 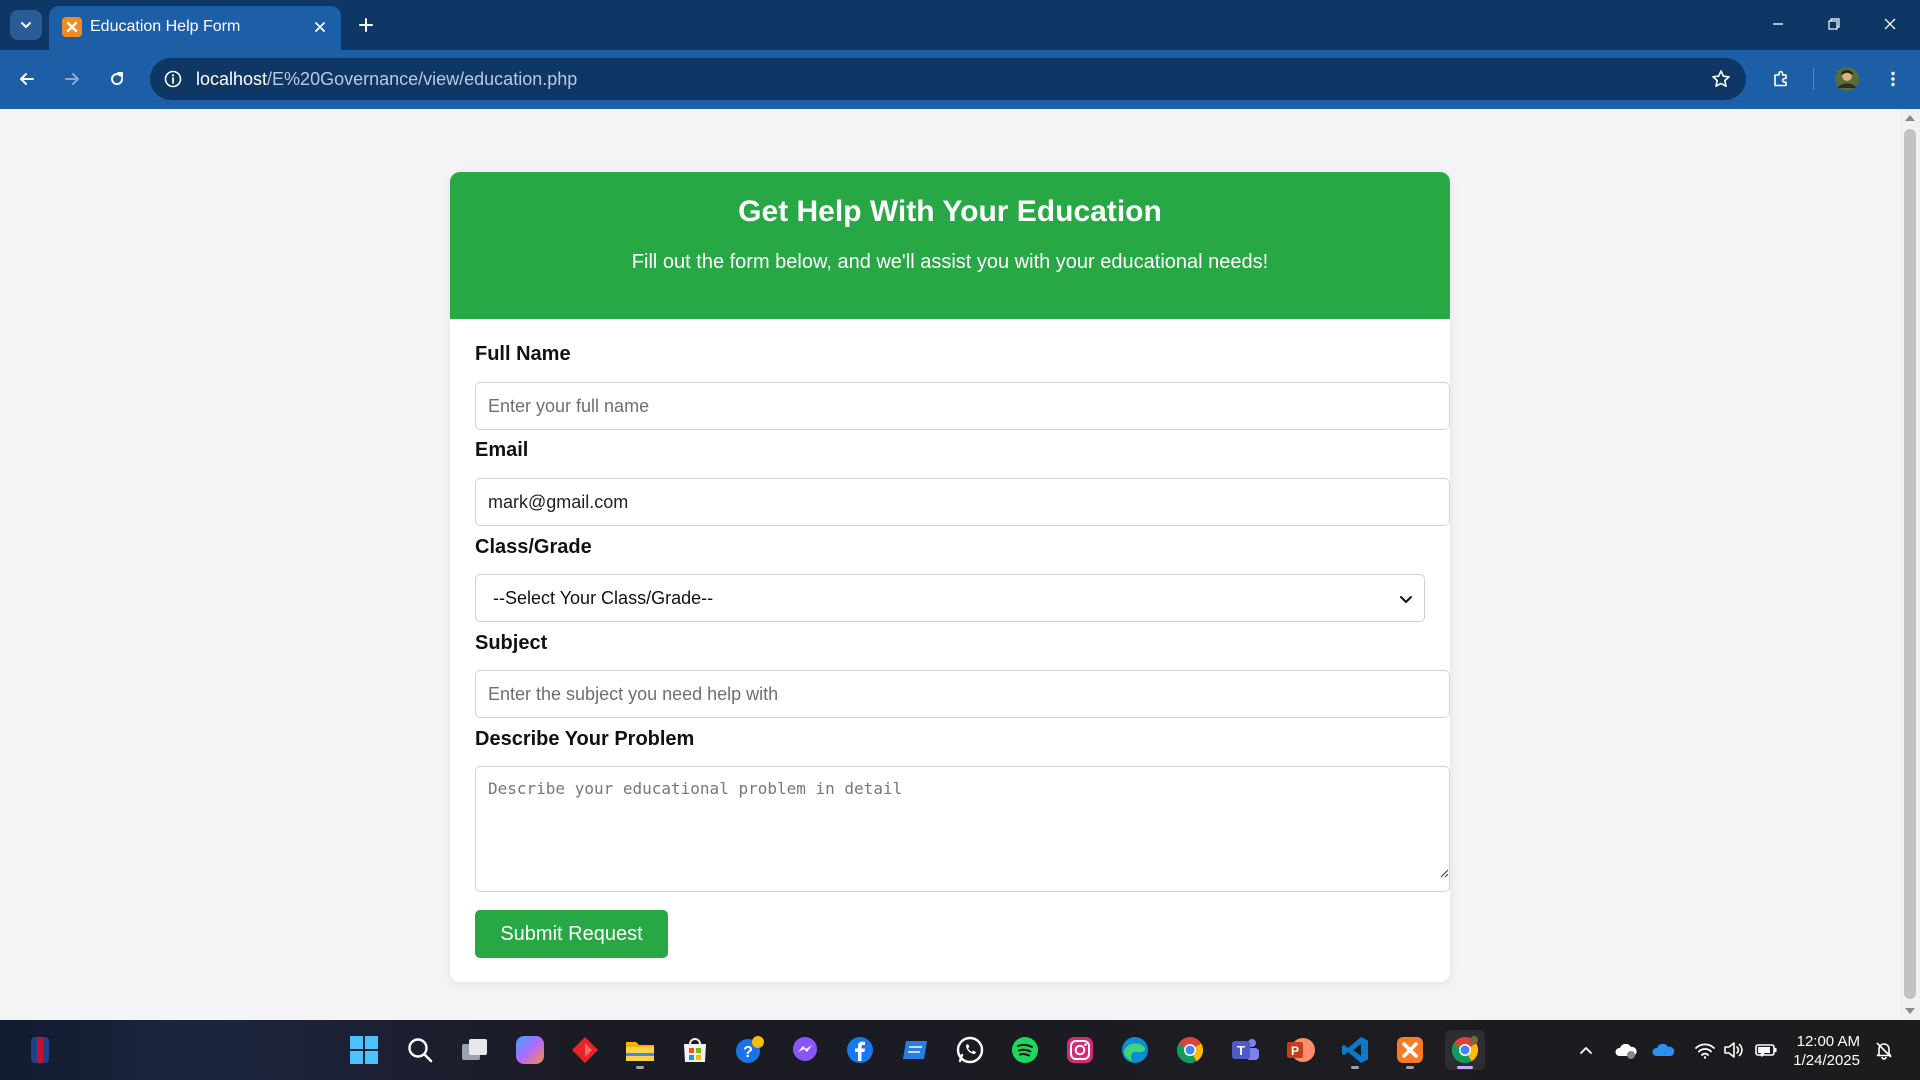 I want to click on notifications-bell-icon, so click(x=1884, y=1050).